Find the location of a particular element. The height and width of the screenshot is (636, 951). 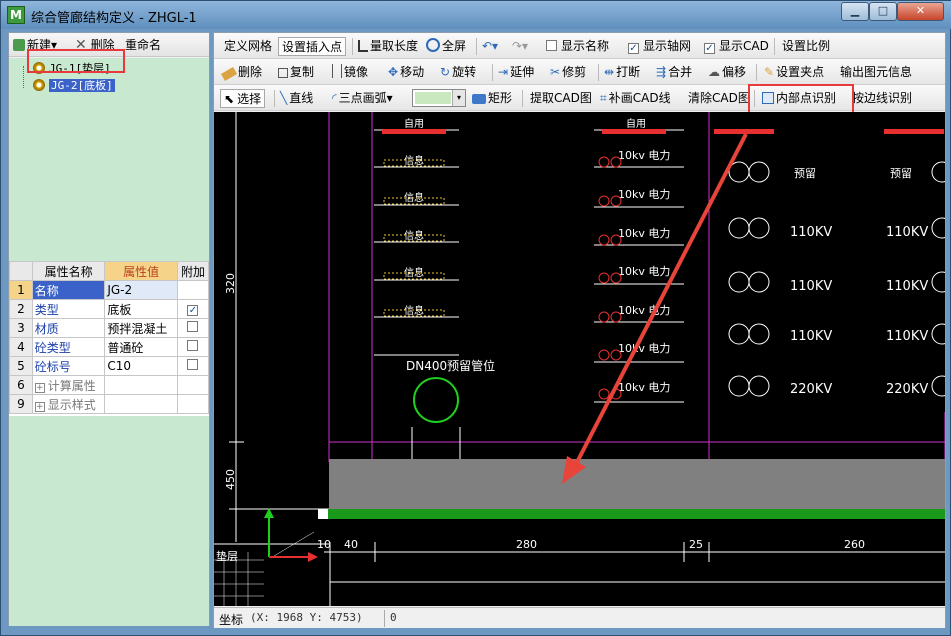

tray-label-ziyong-2: 自用 is located at coordinates (636, 123).